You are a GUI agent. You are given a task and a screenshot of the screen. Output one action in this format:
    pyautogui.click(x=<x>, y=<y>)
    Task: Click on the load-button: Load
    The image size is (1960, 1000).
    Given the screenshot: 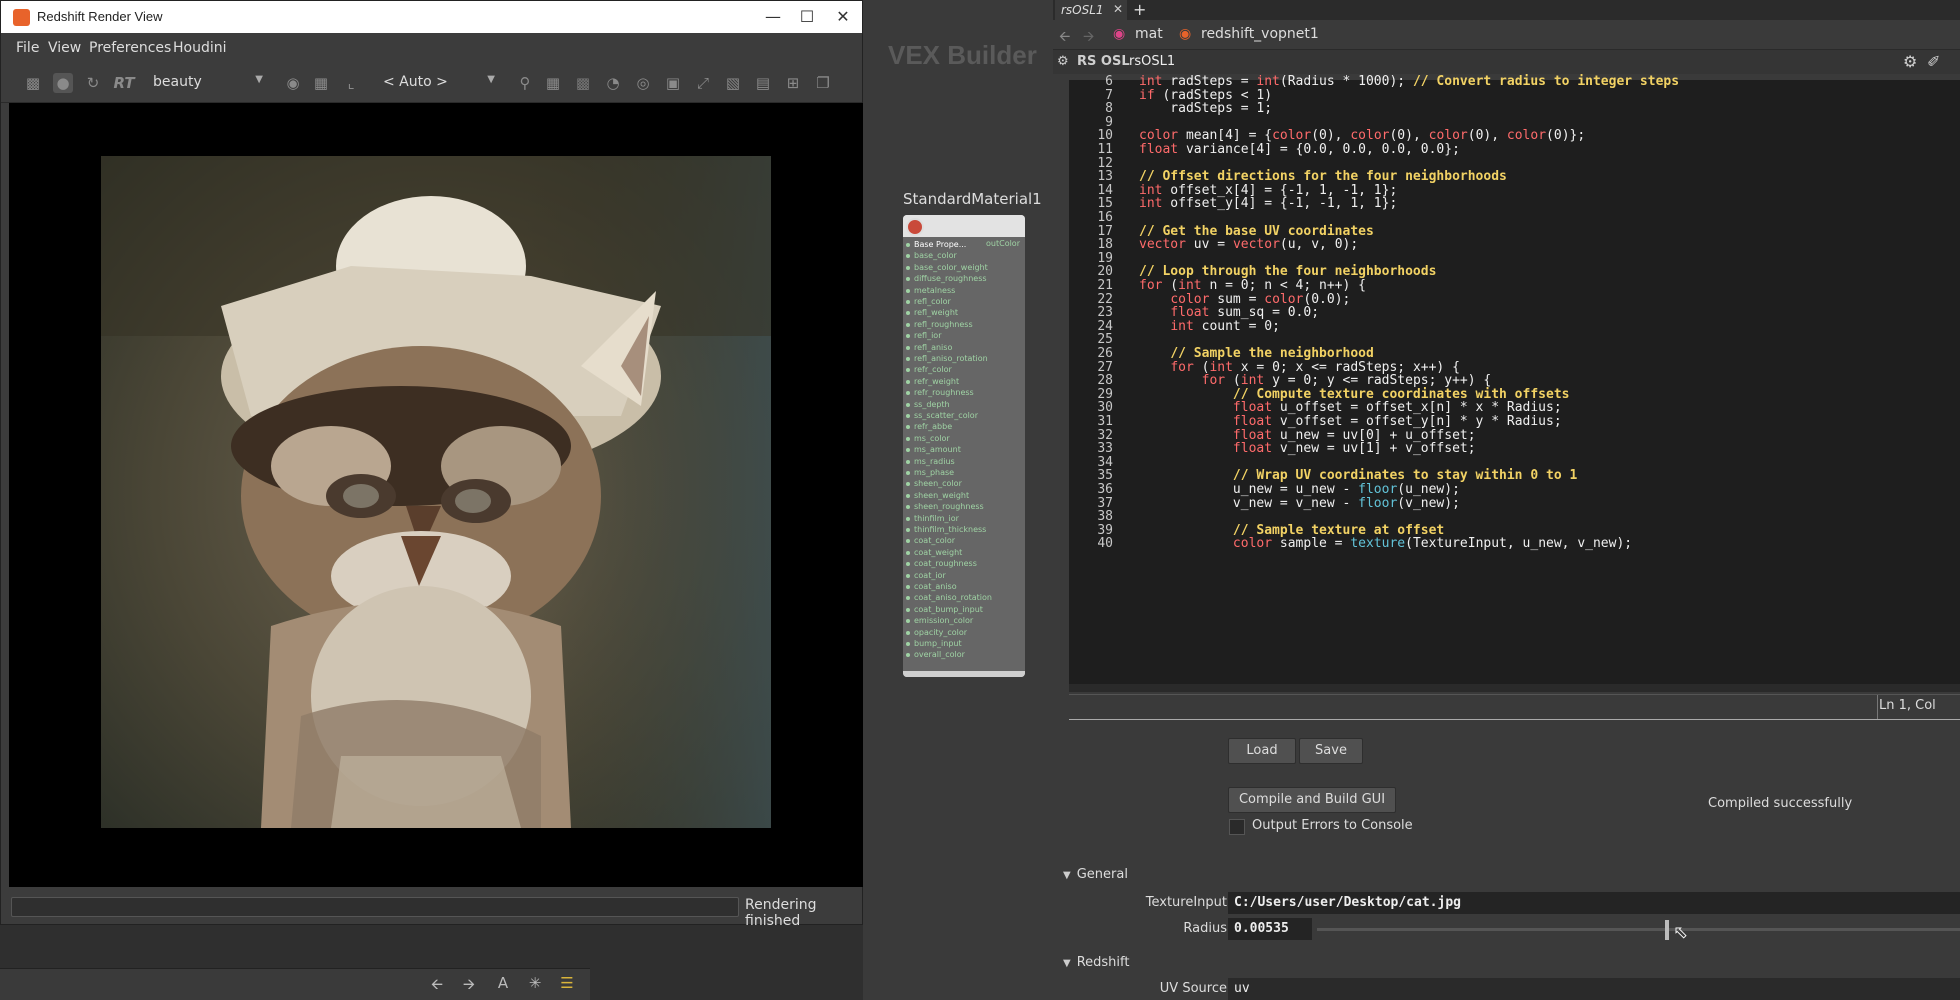 What is the action you would take?
    pyautogui.click(x=1262, y=751)
    